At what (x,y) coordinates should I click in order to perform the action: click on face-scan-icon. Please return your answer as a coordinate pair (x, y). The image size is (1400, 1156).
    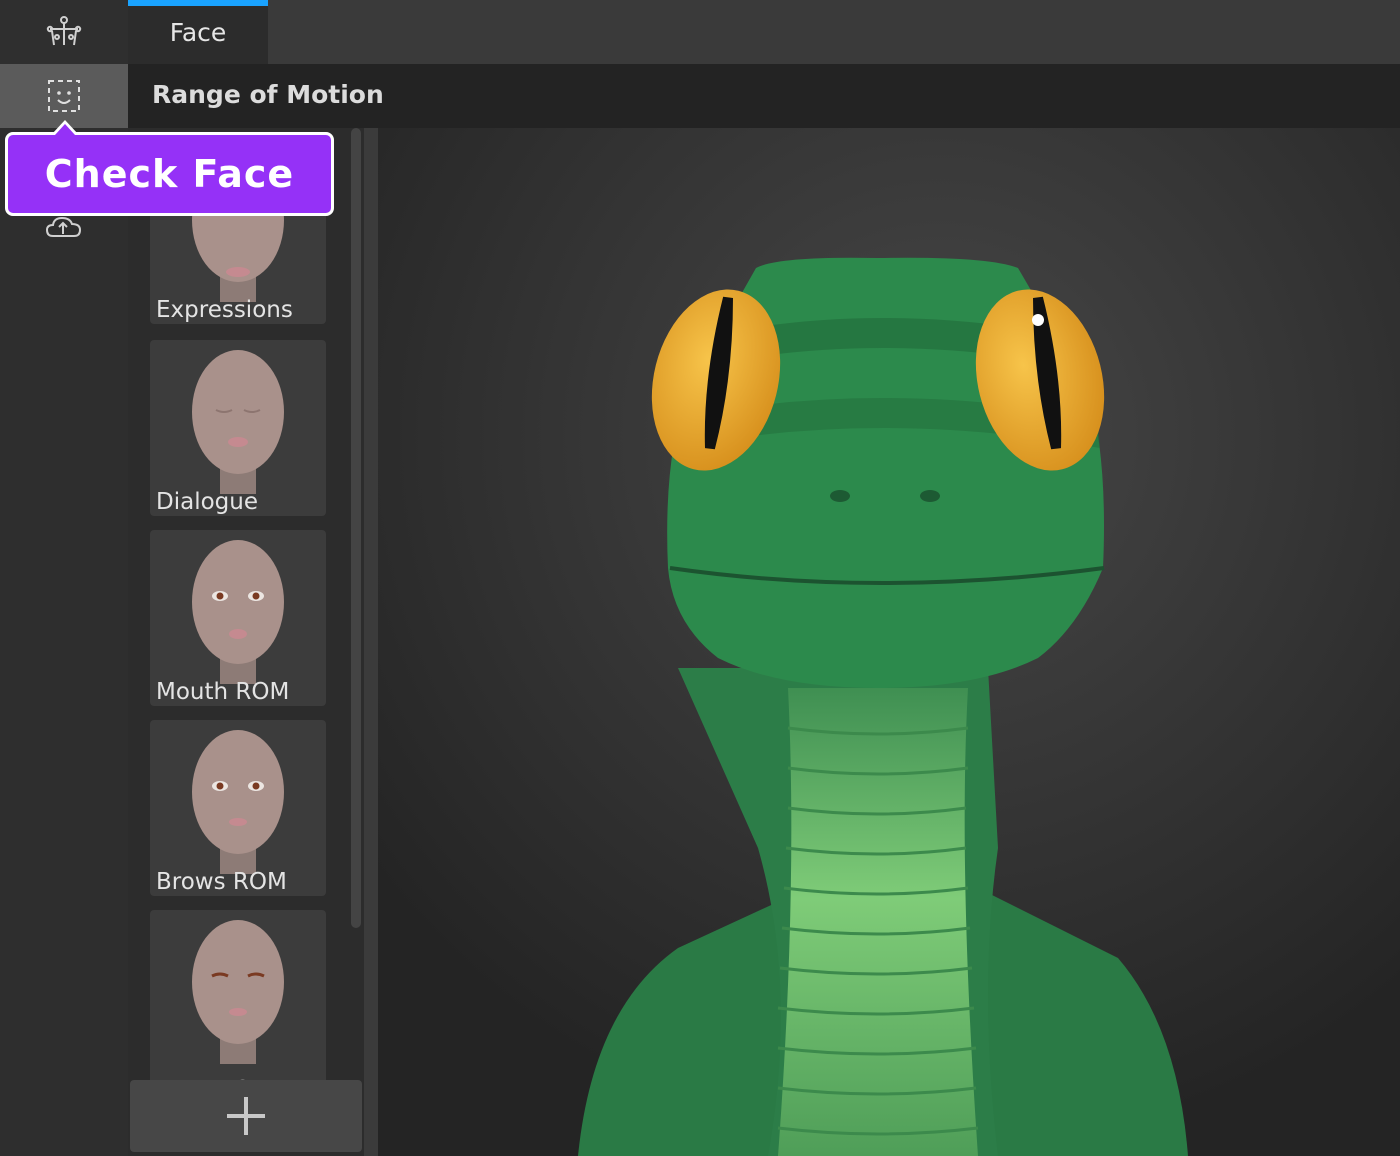
    Looking at the image, I should click on (64, 96).